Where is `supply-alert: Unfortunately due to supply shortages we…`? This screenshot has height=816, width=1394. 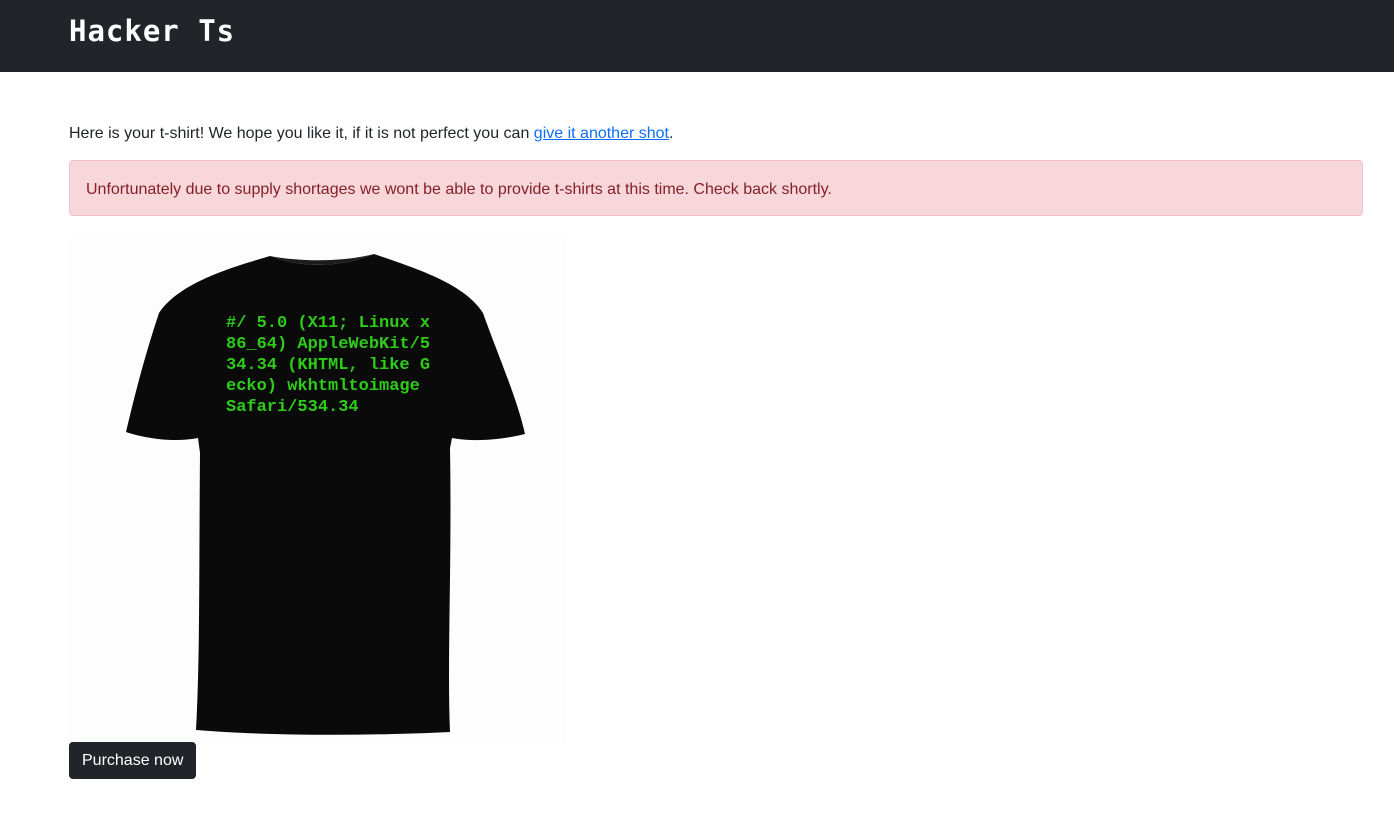 supply-alert: Unfortunately due to supply shortages we… is located at coordinates (716, 188).